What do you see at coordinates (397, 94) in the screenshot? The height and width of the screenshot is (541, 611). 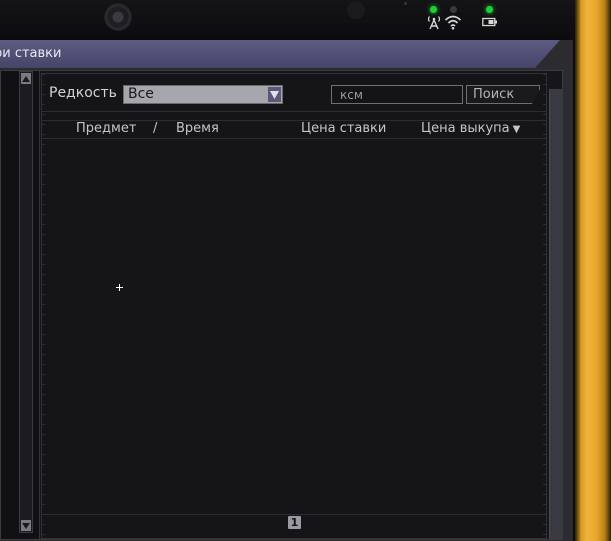 I see `search-input` at bounding box center [397, 94].